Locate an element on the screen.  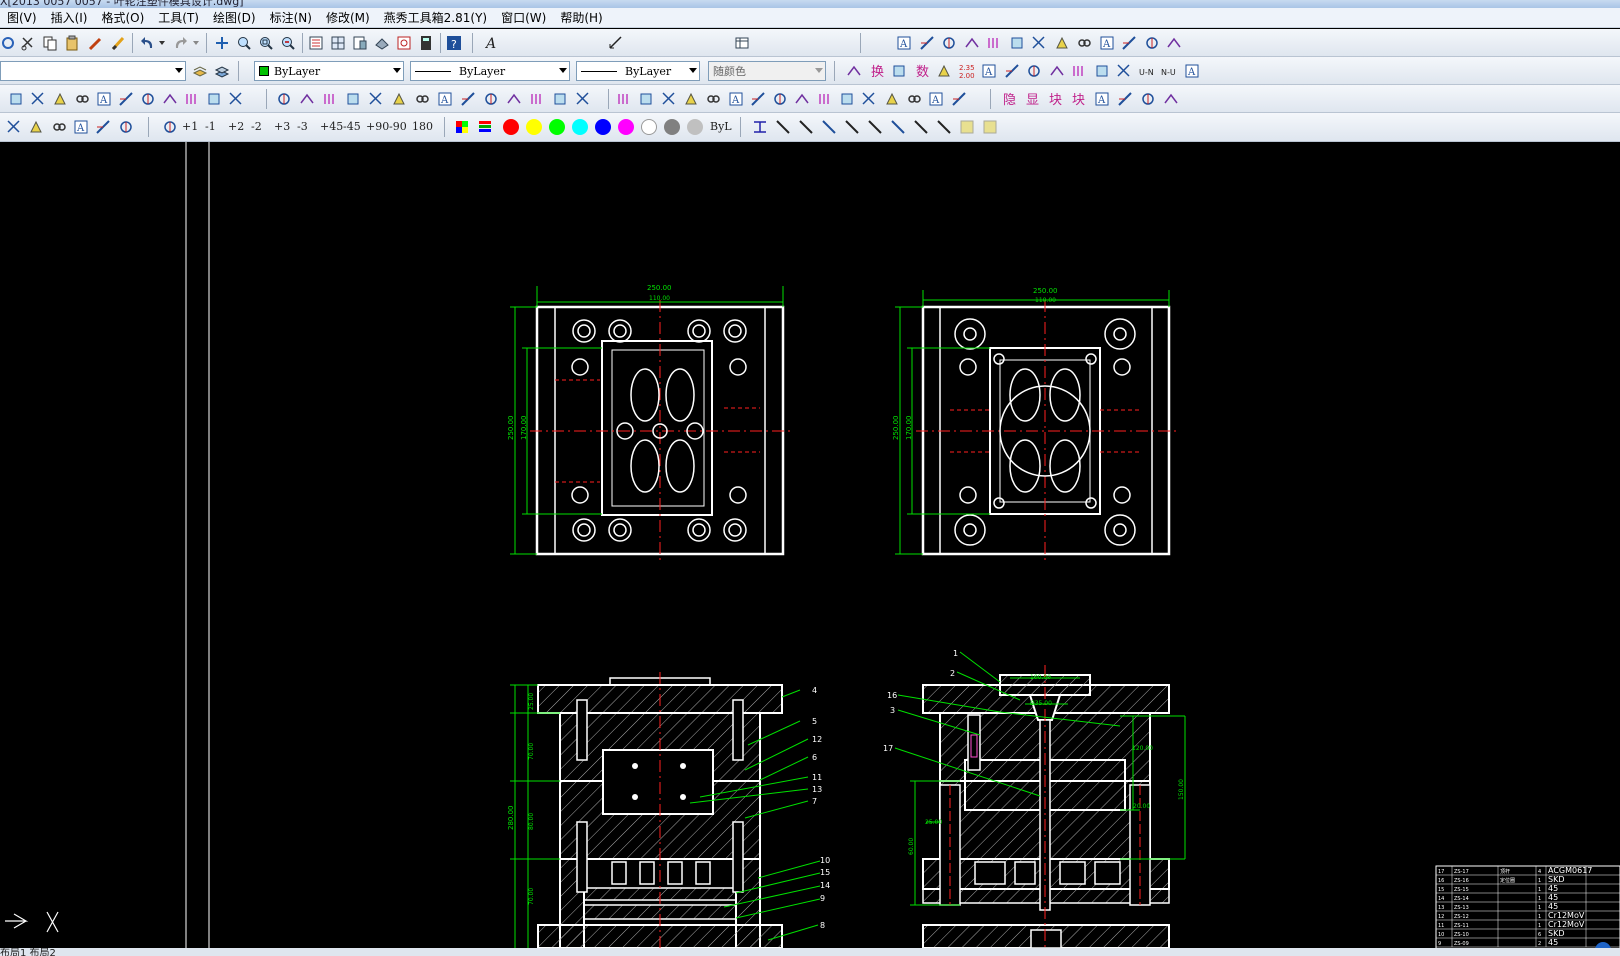
leader-icon is located at coordinates (1062, 43).